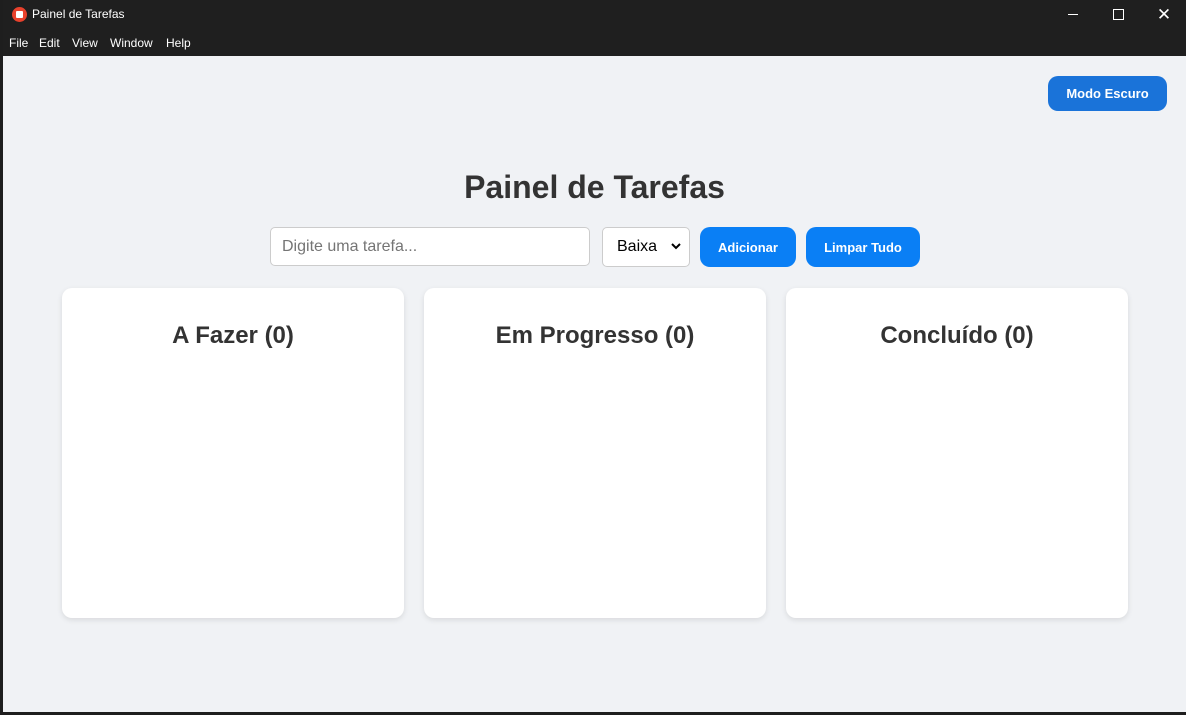  Describe the element at coordinates (178, 43) in the screenshot. I see `menu-help: Help` at that location.